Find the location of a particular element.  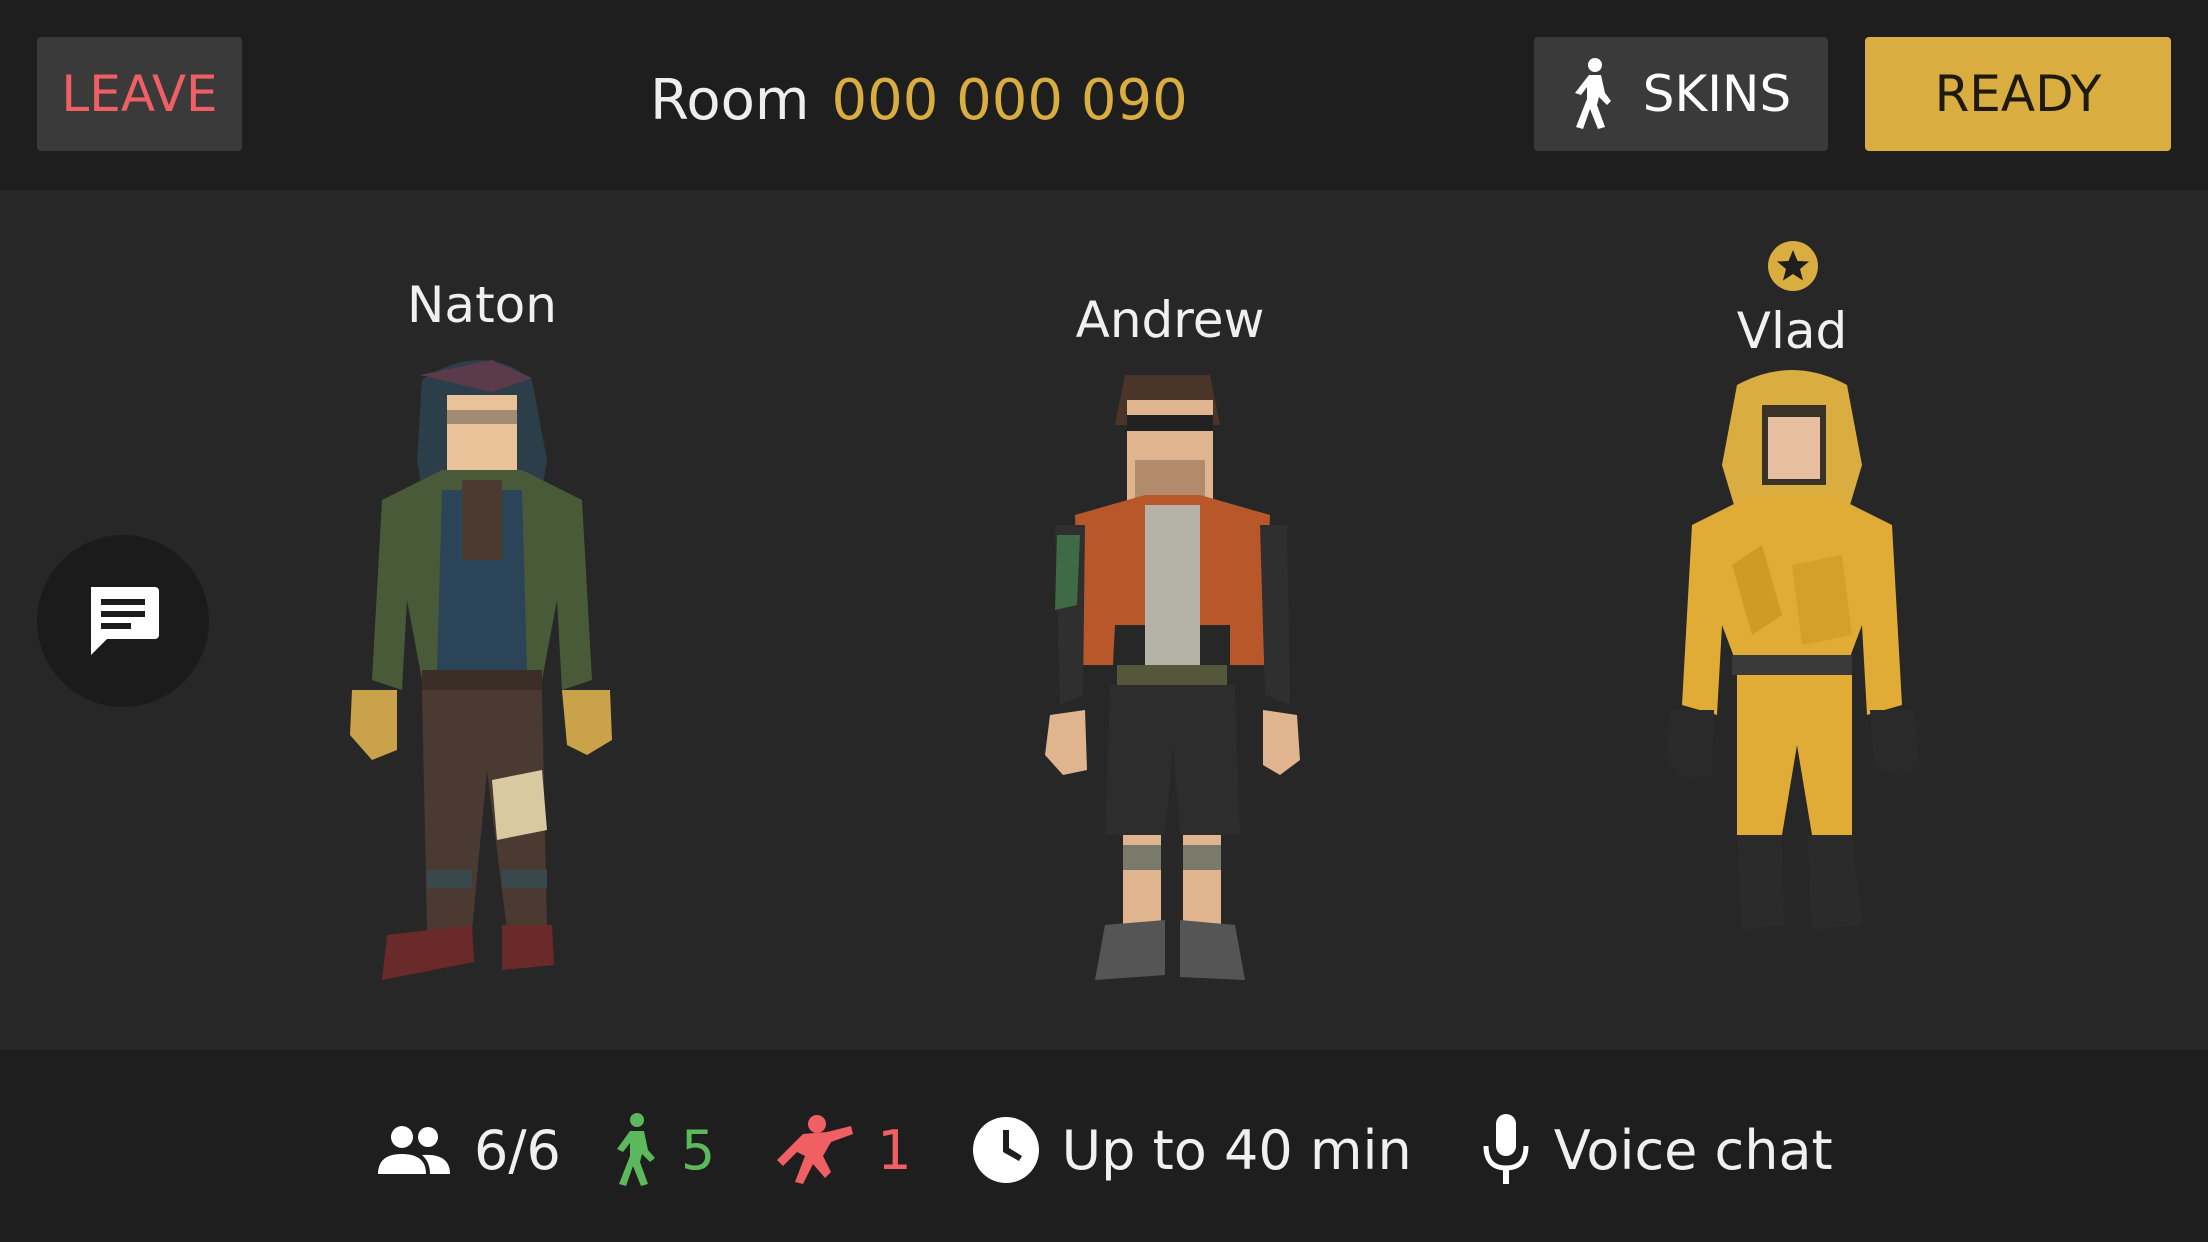

voice-chat-text: Voice chat is located at coordinates (1693, 1150).